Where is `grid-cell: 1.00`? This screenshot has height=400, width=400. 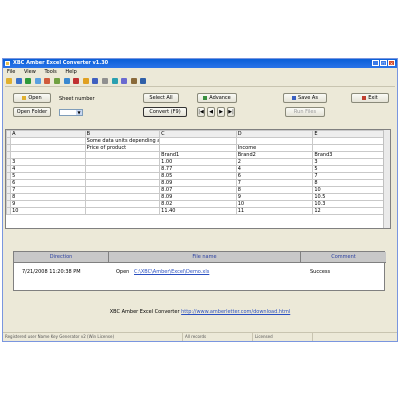 grid-cell: 1.00 is located at coordinates (198, 162).